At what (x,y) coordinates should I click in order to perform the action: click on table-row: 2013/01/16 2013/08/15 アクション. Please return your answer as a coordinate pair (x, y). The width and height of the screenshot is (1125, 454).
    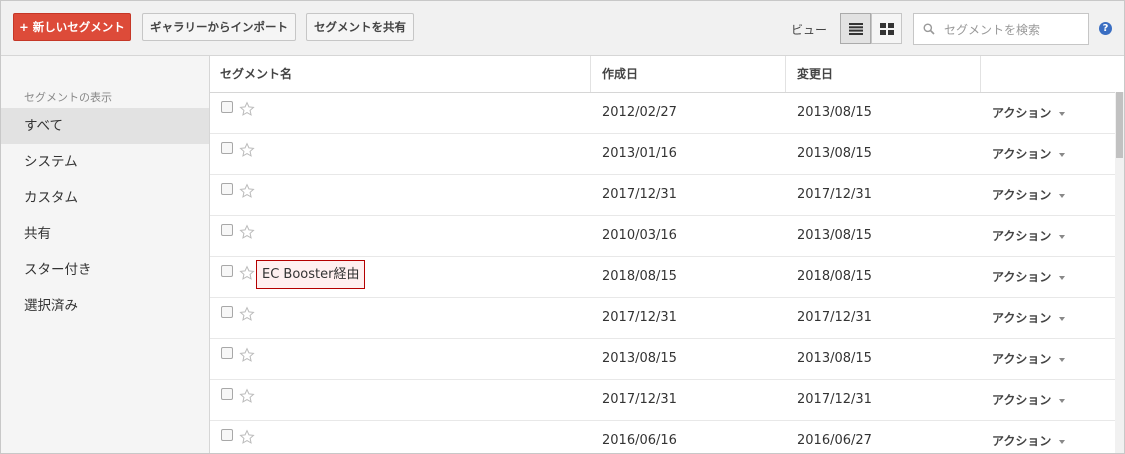
    Looking at the image, I should click on (662, 154).